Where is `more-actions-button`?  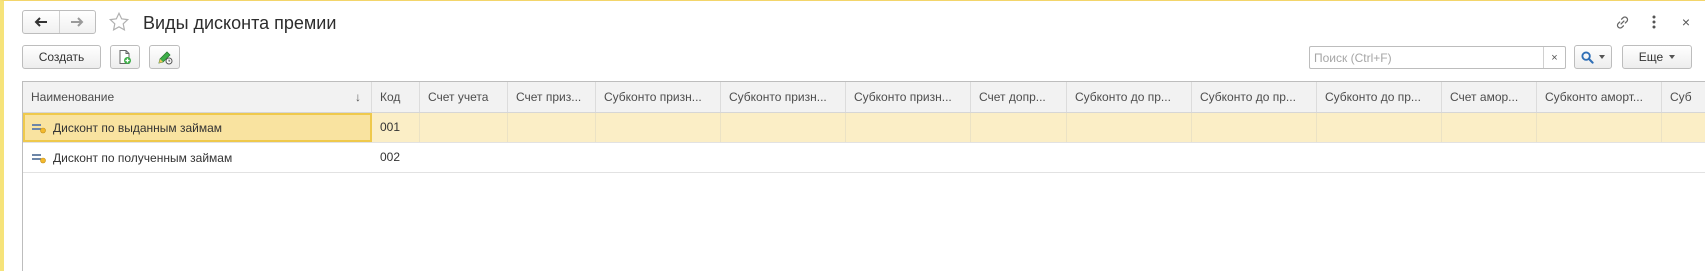
more-actions-button is located at coordinates (1654, 22).